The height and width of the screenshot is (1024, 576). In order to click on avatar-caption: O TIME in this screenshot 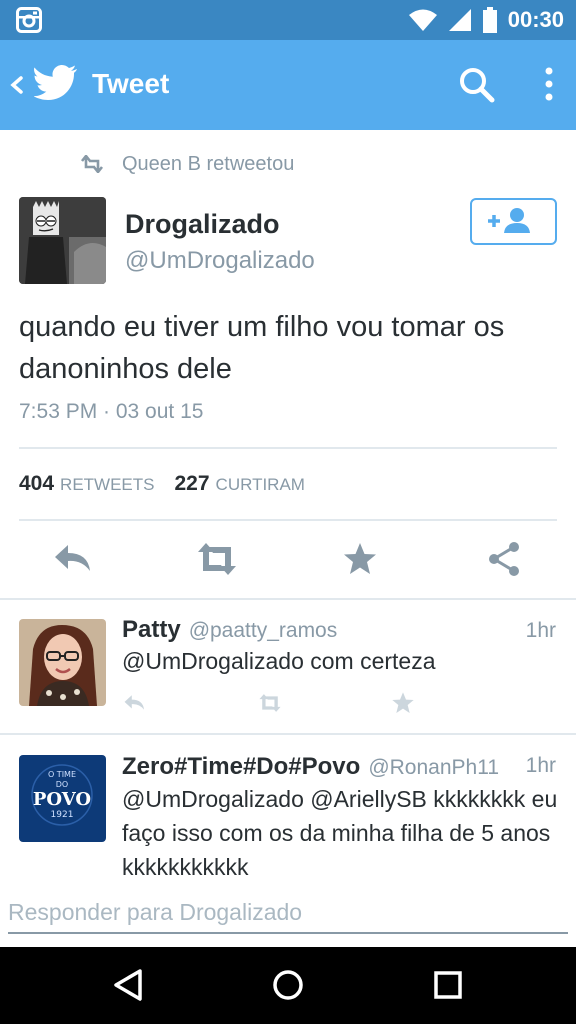, I will do `click(62, 774)`.